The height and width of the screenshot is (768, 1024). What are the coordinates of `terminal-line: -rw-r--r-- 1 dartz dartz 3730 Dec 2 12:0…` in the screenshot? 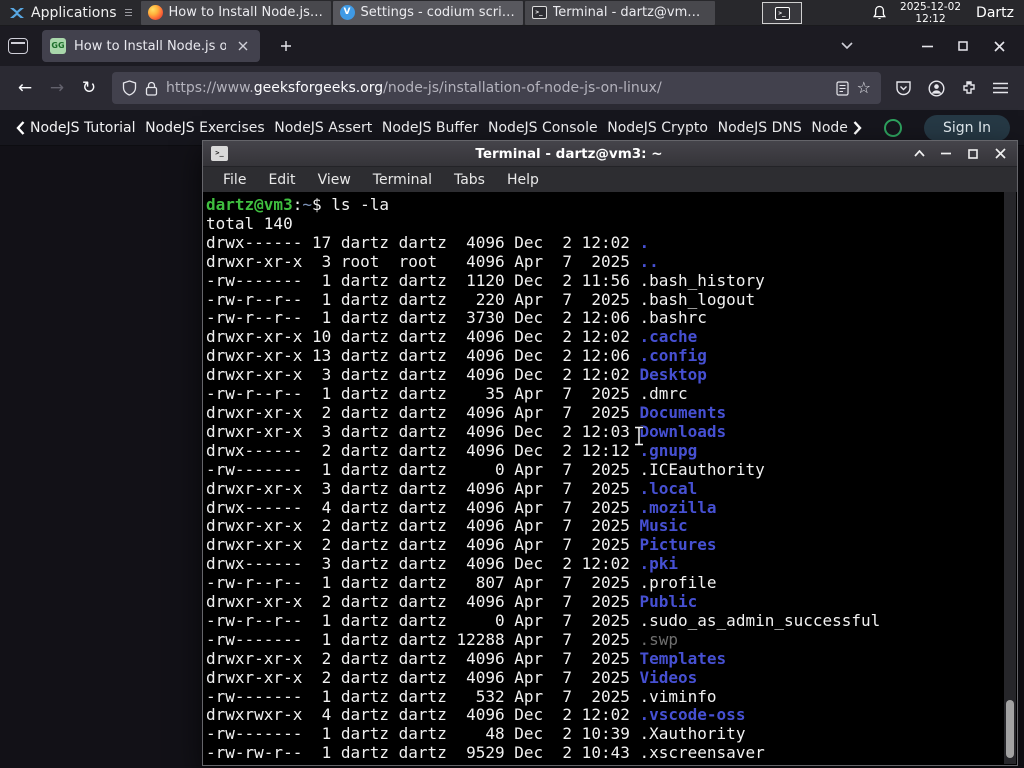 It's located at (456, 318).